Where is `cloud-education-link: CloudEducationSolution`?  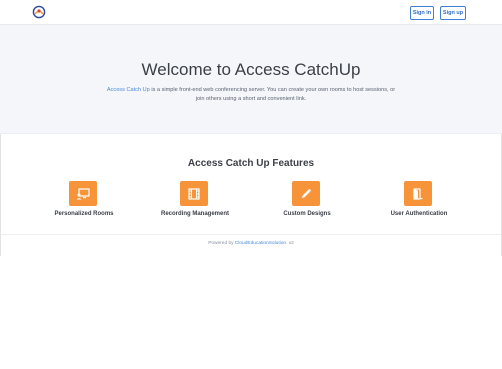
cloud-education-link: CloudEducationSolution is located at coordinates (260, 243).